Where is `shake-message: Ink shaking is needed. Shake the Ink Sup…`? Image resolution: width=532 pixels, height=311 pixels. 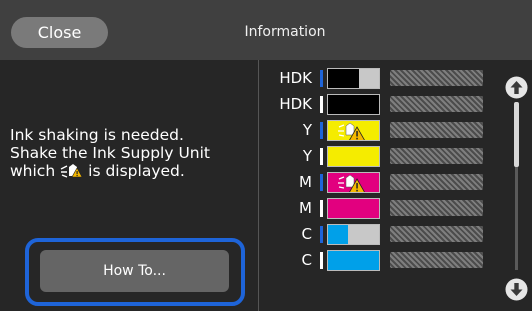 shake-message: Ink shaking is needed. Shake the Ink Sup… is located at coordinates (134, 153).